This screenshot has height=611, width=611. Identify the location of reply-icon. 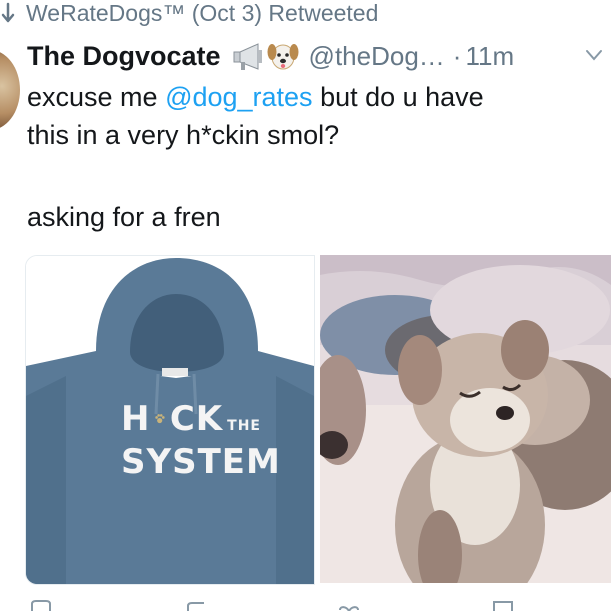
(41, 605).